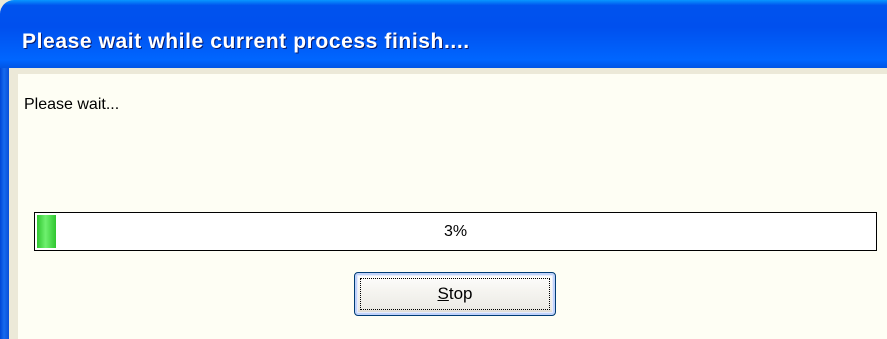 Image resolution: width=887 pixels, height=339 pixels. Describe the element at coordinates (443, 293) in the screenshot. I see `stop-button-mnemonic: S` at that location.